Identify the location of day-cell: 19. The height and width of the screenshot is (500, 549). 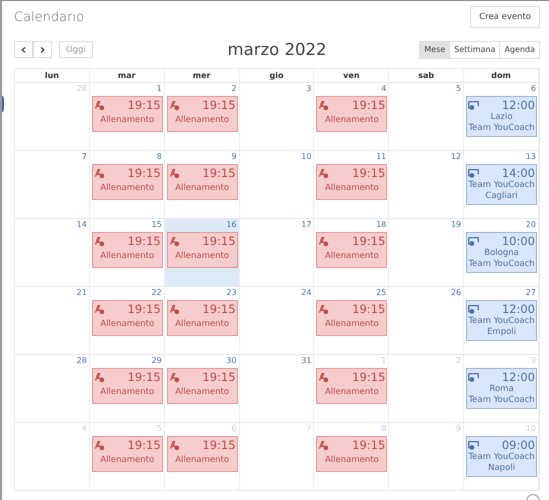
(426, 252).